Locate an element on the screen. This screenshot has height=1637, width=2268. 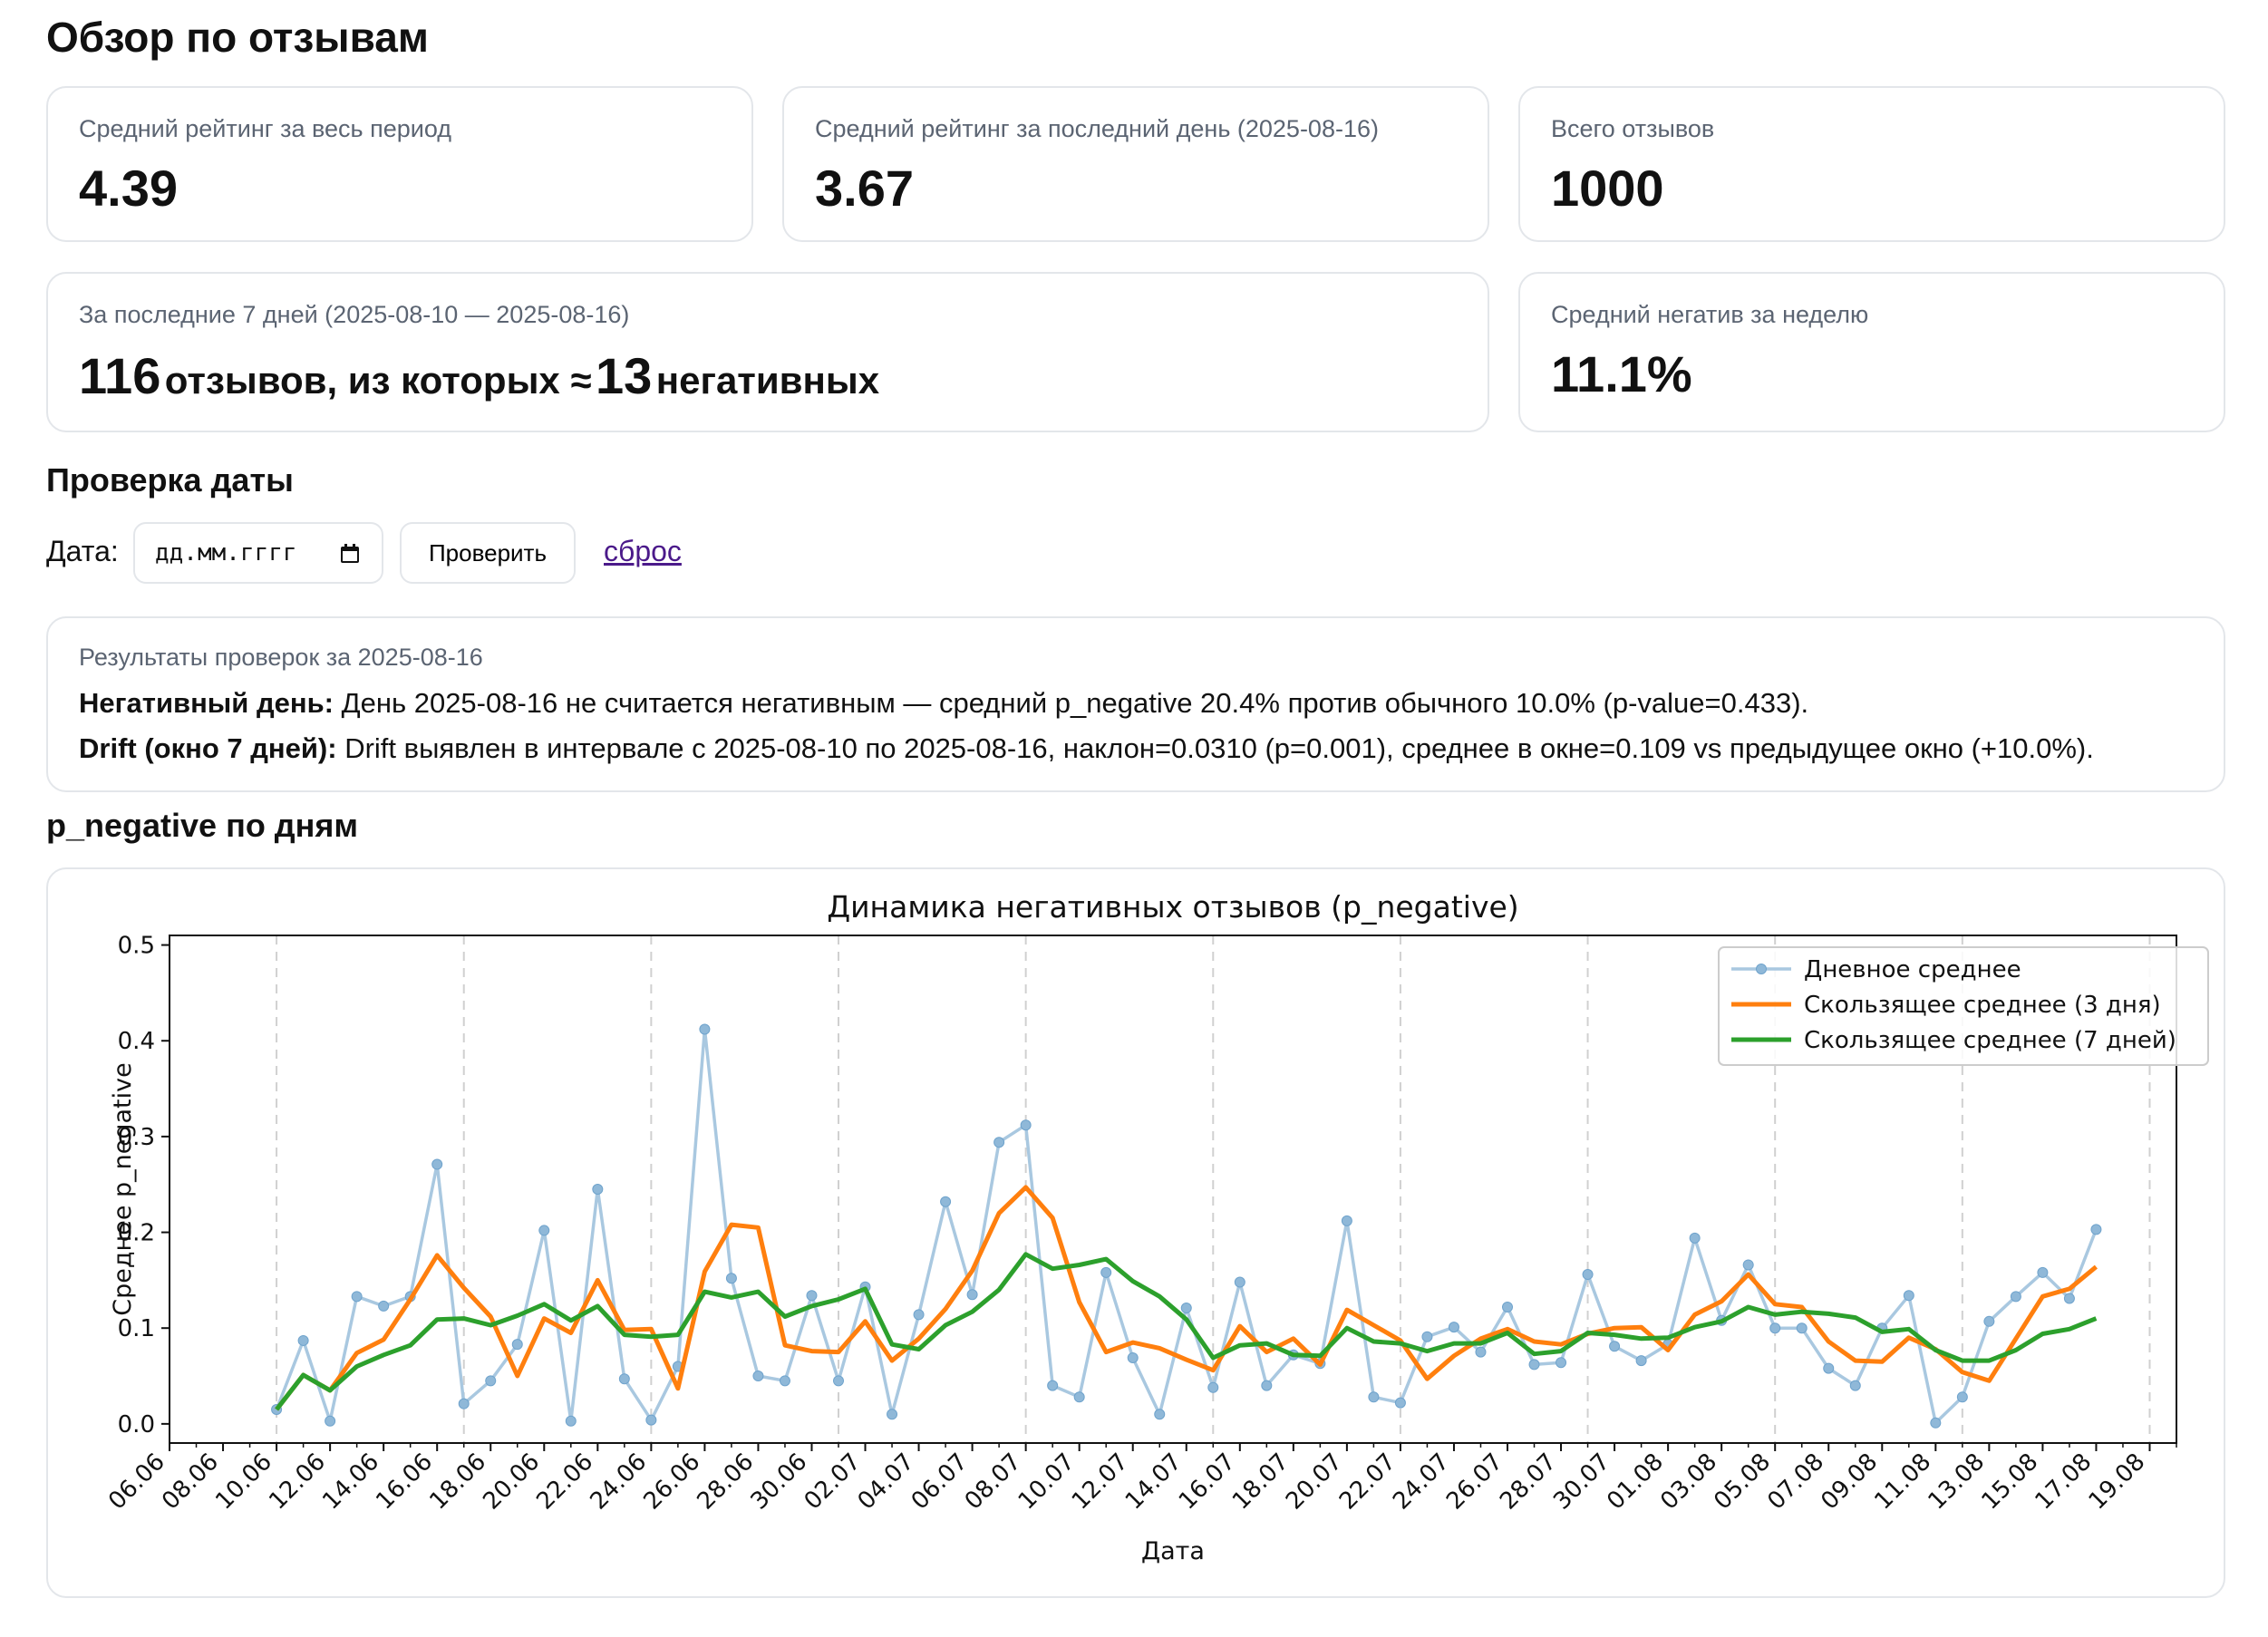
x-tick-label: 20.07 is located at coordinates (1314, 1482).